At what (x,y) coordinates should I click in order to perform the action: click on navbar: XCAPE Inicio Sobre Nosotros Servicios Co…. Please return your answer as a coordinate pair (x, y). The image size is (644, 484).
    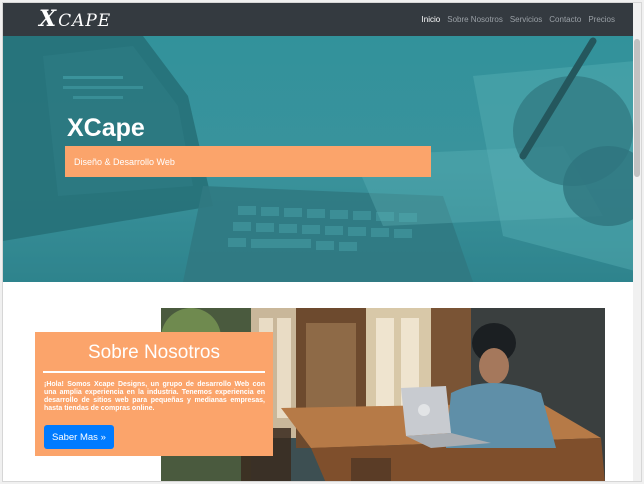
    Looking at the image, I should click on (319, 19).